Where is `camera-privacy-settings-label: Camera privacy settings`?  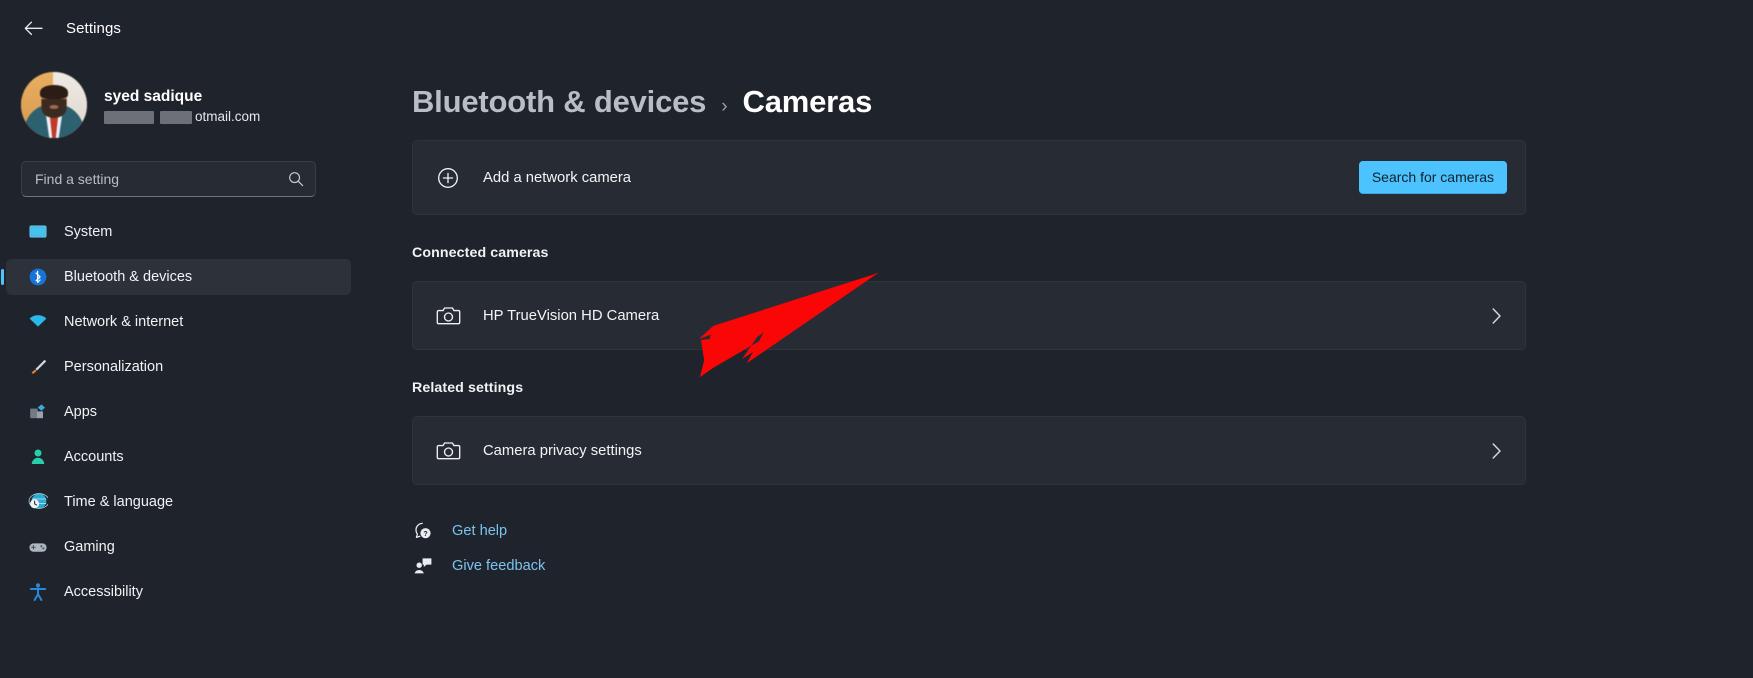 camera-privacy-settings-label: Camera privacy settings is located at coordinates (562, 450).